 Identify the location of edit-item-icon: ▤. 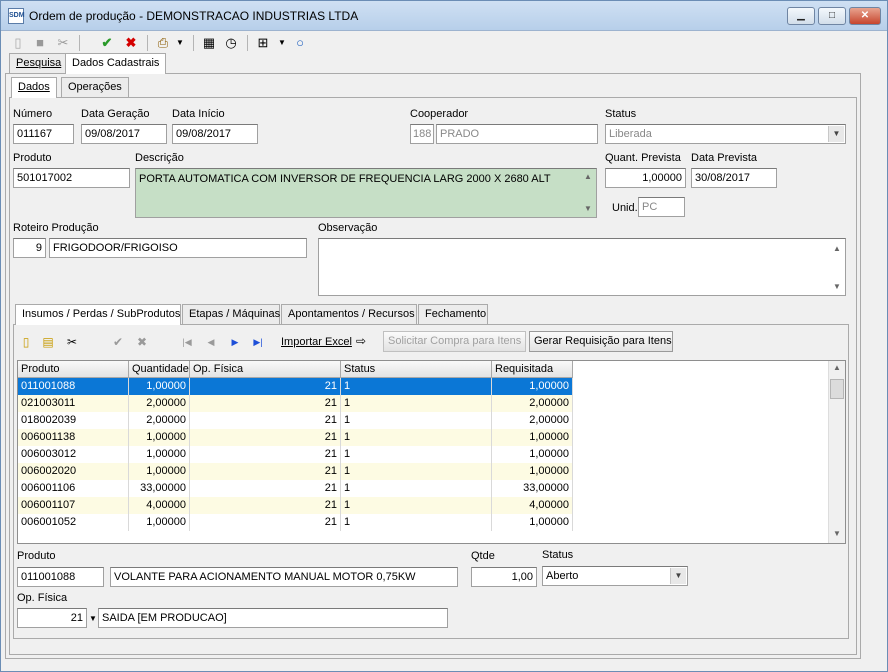
(48, 342).